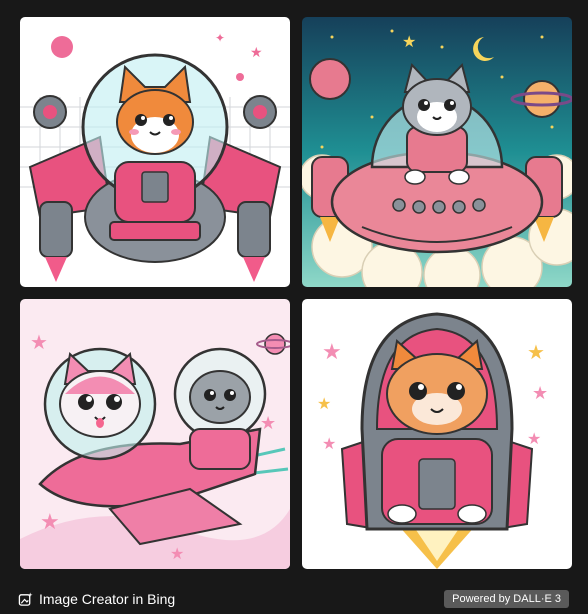  Describe the element at coordinates (506, 599) in the screenshot. I see `powered-by-badge: Powered by DALL·E 3` at that location.